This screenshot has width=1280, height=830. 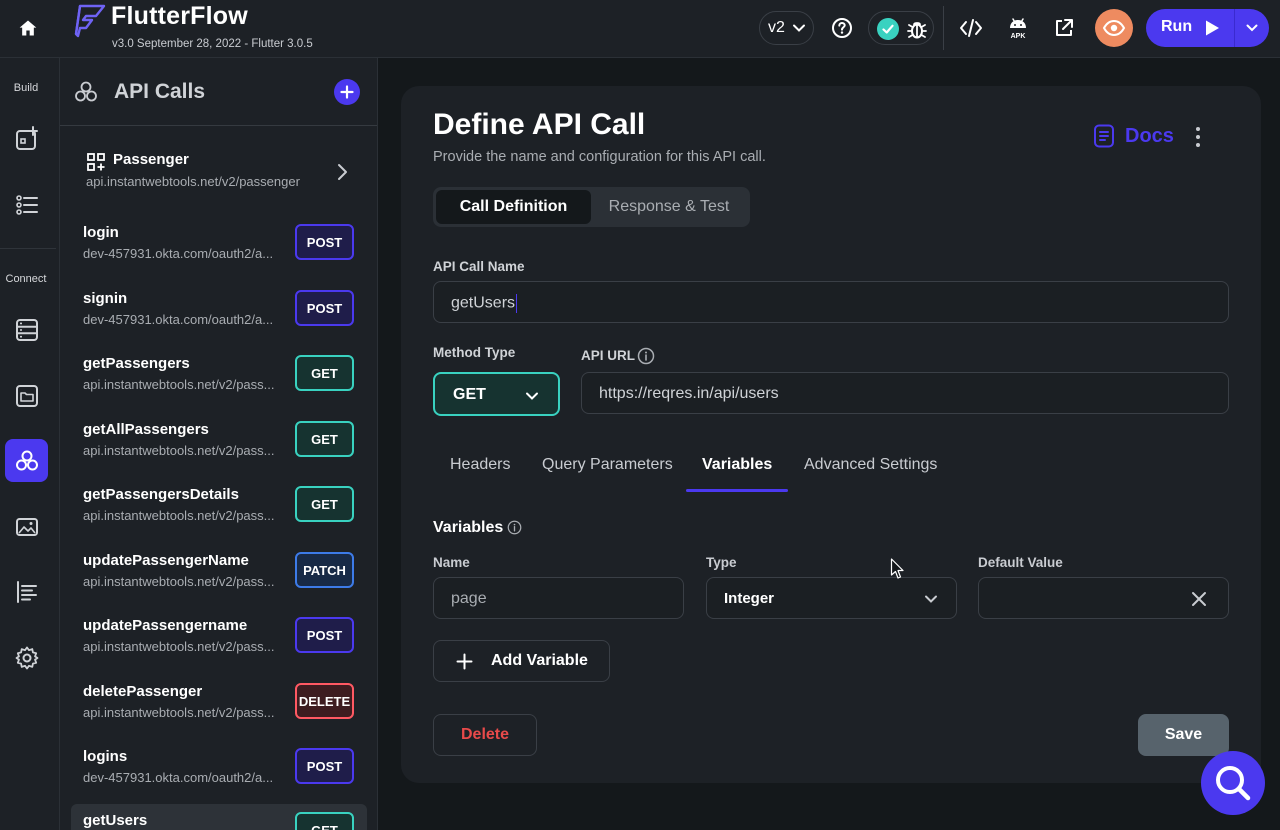 What do you see at coordinates (1064, 28) in the screenshot?
I see `open-external-icon` at bounding box center [1064, 28].